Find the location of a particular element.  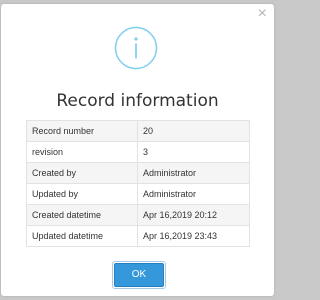

info-icon is located at coordinates (136, 48).